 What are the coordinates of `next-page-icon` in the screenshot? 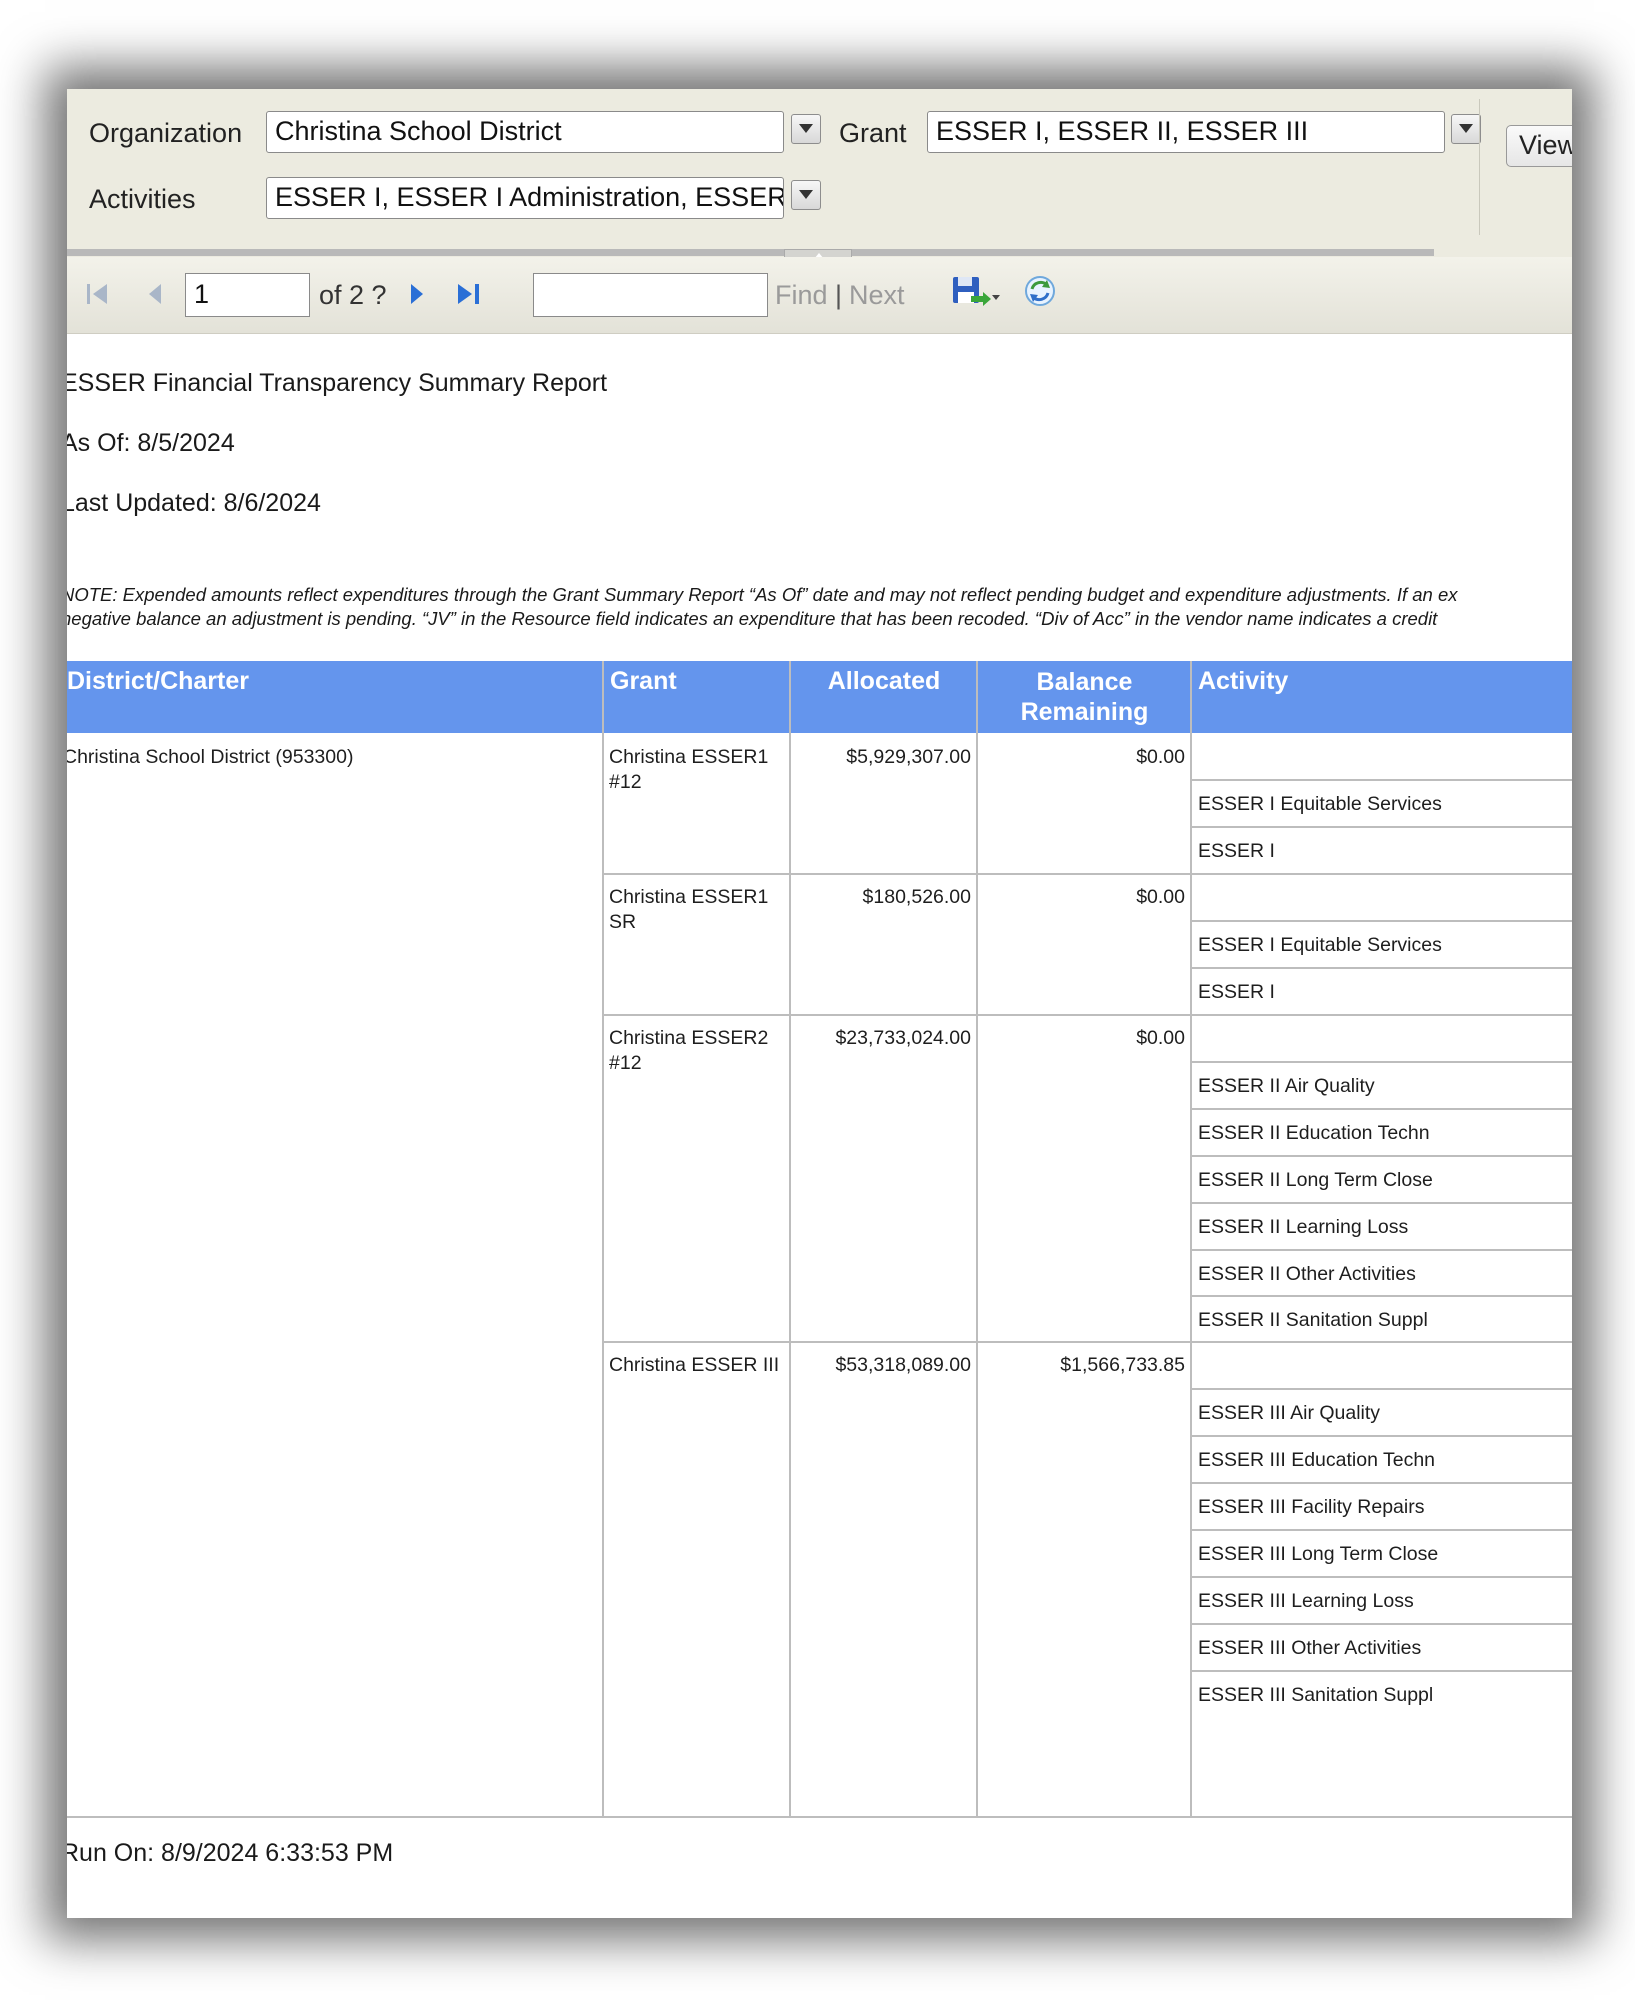 It's located at (417, 294).